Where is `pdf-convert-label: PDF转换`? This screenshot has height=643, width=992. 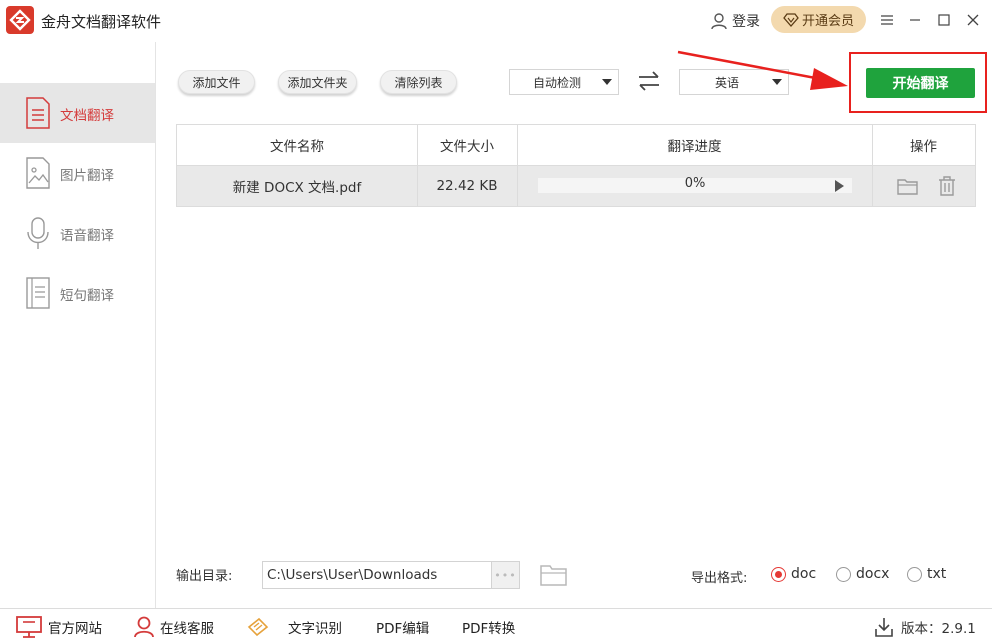
pdf-convert-label: PDF转换 is located at coordinates (489, 628).